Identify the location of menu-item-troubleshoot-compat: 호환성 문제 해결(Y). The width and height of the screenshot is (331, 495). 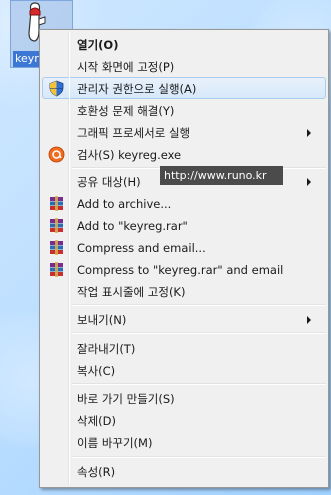
(184, 110).